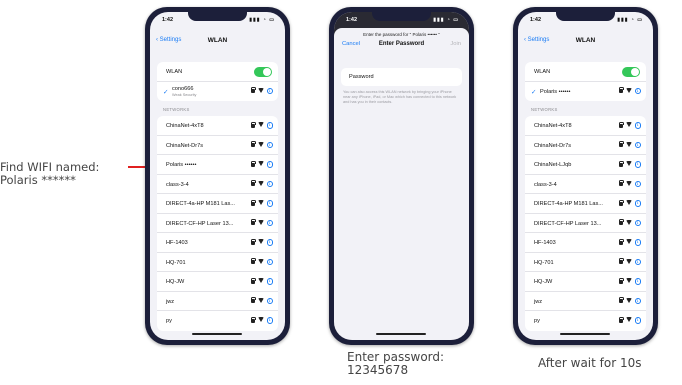 The image size is (682, 385). What do you see at coordinates (545, 184) in the screenshot?
I see `network-name: class-3-4` at bounding box center [545, 184].